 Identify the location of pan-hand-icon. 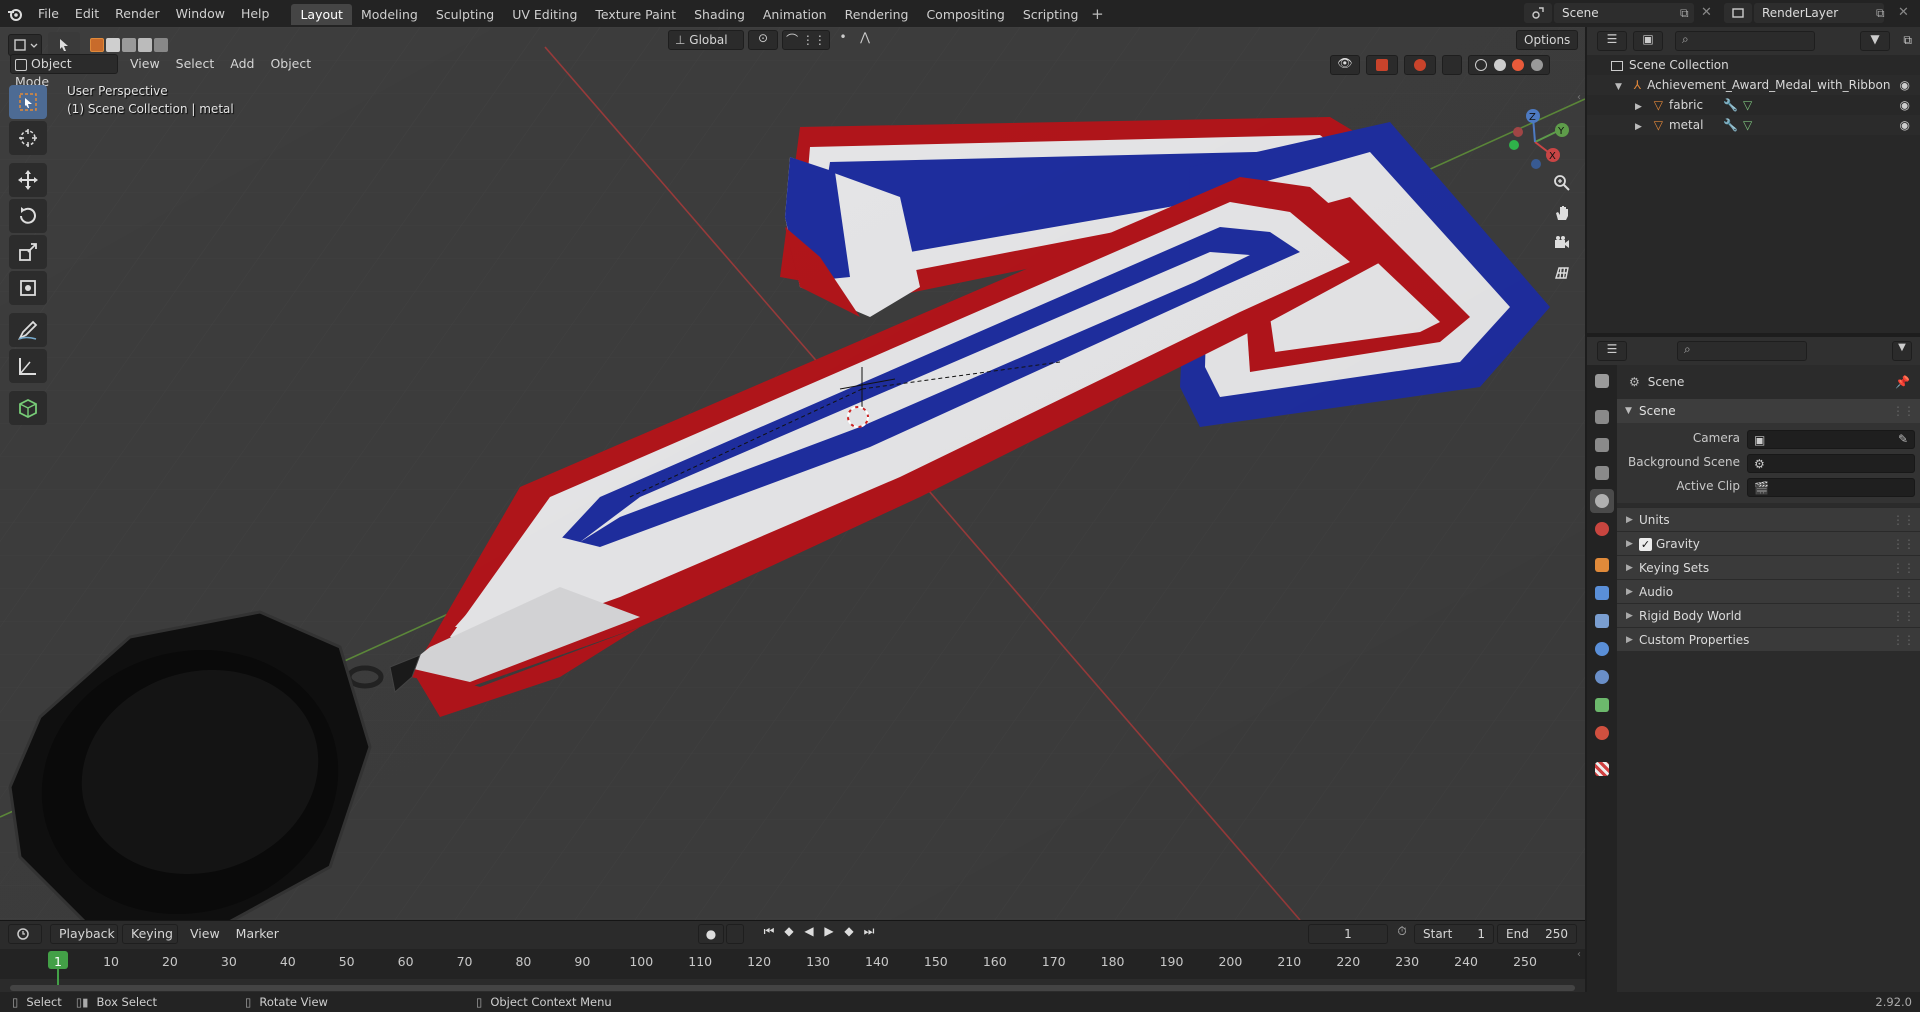
(1562, 213).